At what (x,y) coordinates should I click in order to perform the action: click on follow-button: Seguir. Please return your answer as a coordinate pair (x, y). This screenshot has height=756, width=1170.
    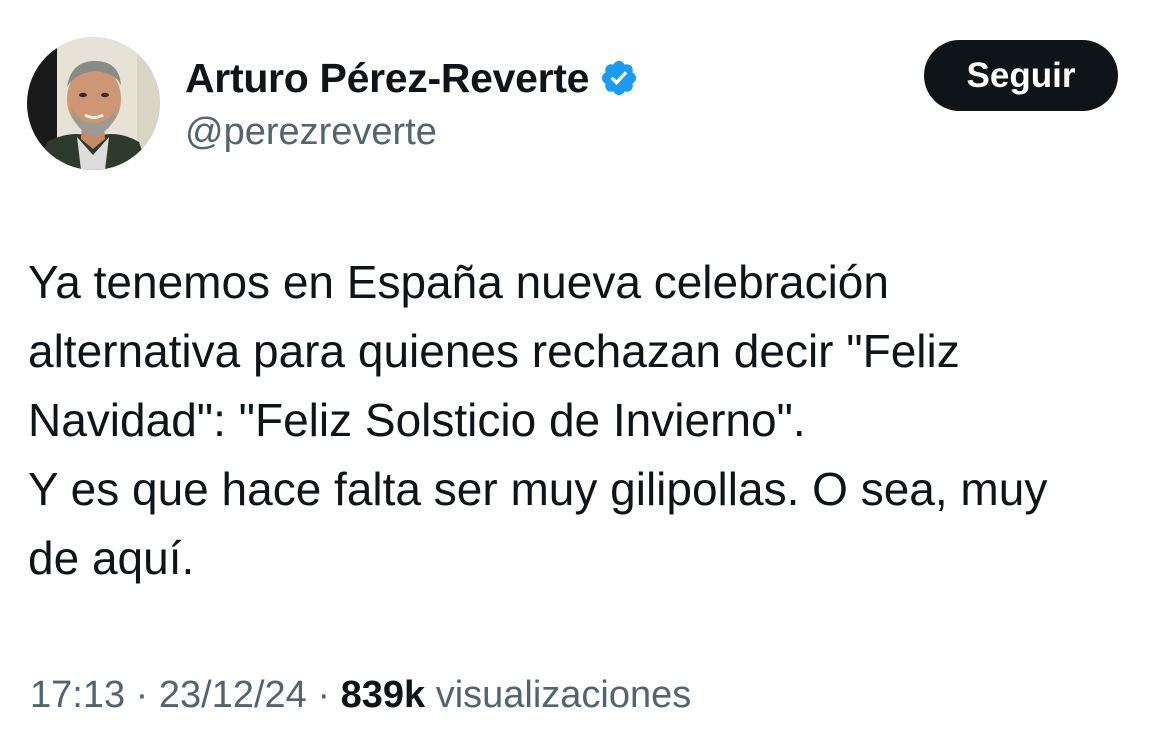
    Looking at the image, I should click on (1021, 75).